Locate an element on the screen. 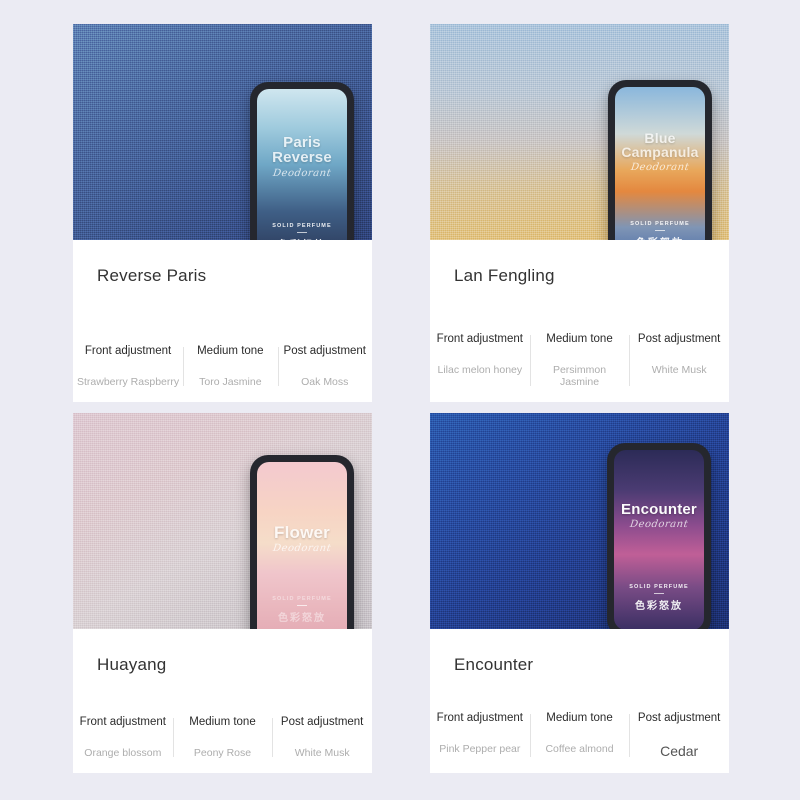 Image resolution: width=800 pixels, height=800 pixels. perfume-tin-product-image: Encounter Deodorant SOLID PERFUME 色彩怒放 is located at coordinates (659, 536).